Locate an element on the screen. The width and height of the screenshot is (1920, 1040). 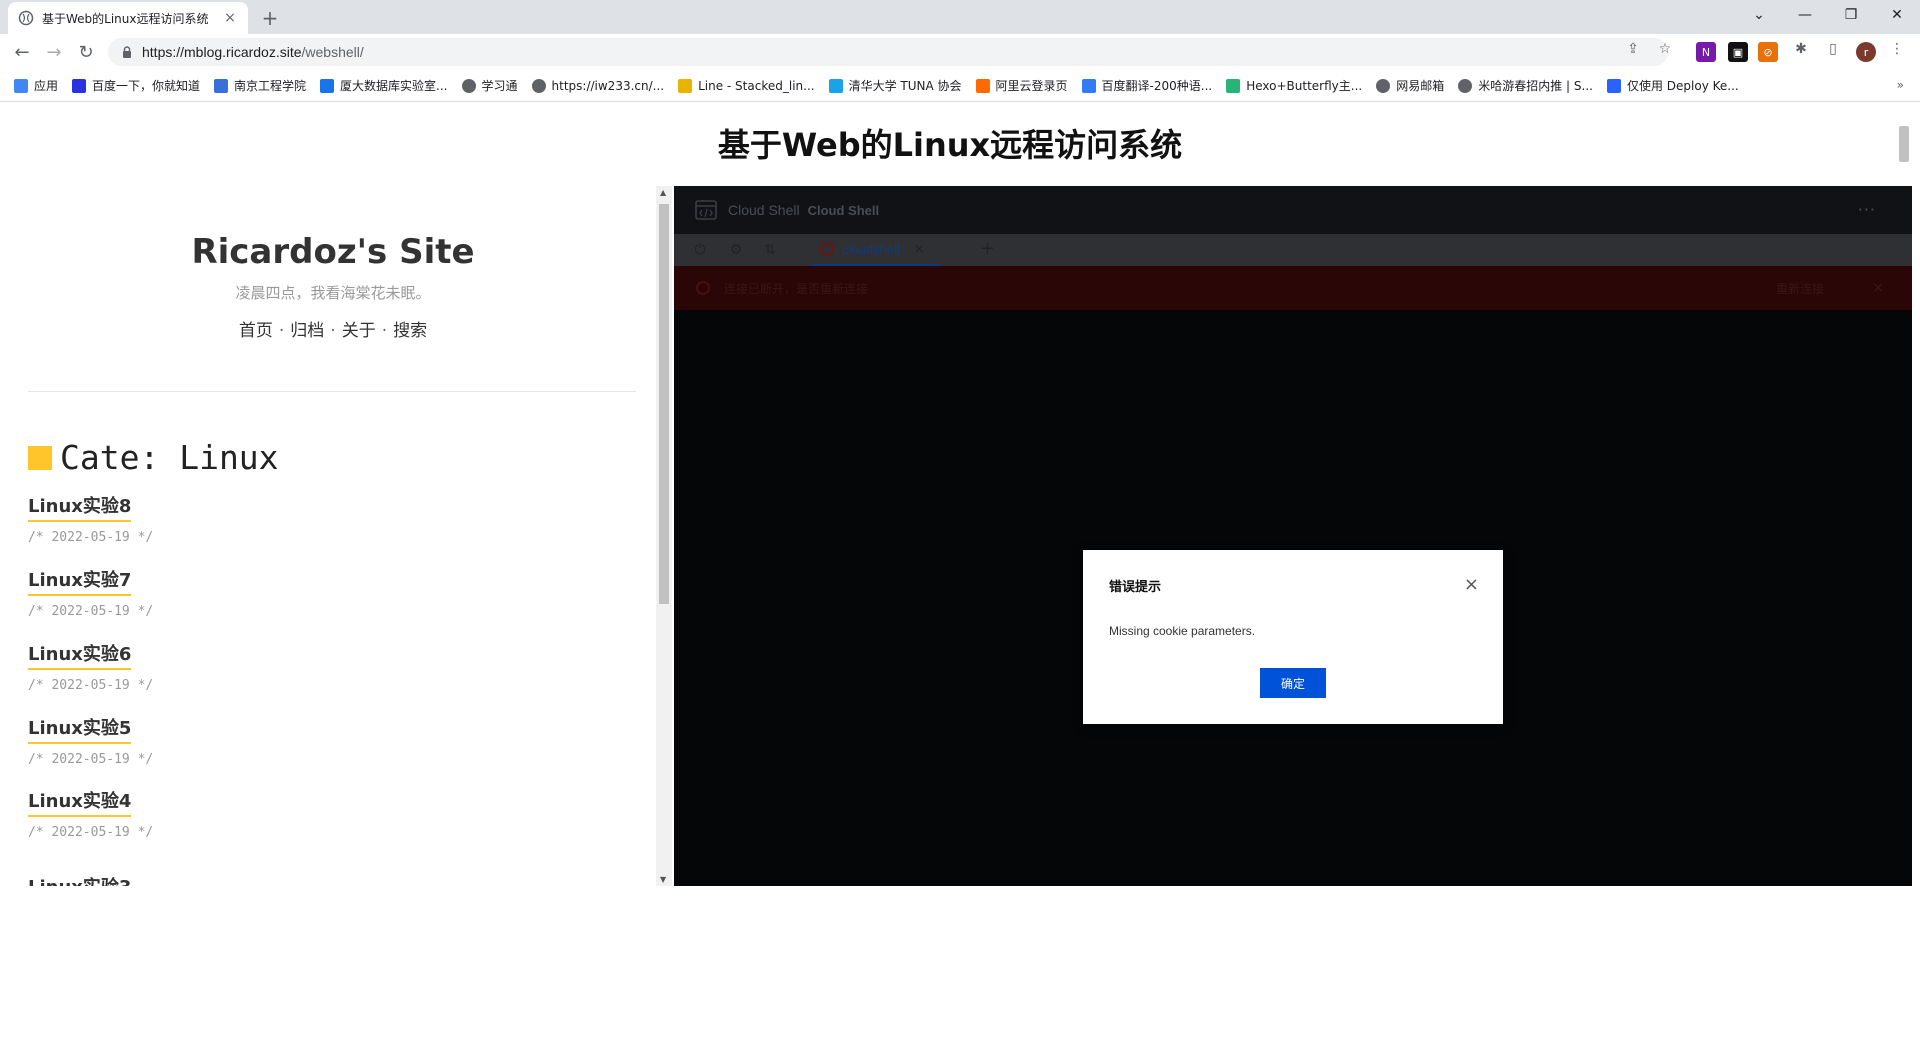
alert-close-icon: × is located at coordinates (1878, 288).